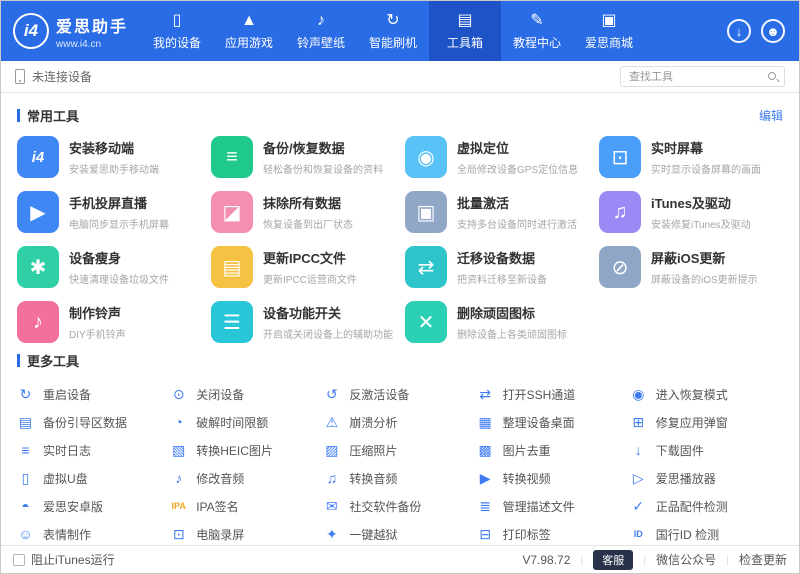 This screenshot has height=574, width=800. I want to click on tool-title: 实时屏幕, so click(677, 148).